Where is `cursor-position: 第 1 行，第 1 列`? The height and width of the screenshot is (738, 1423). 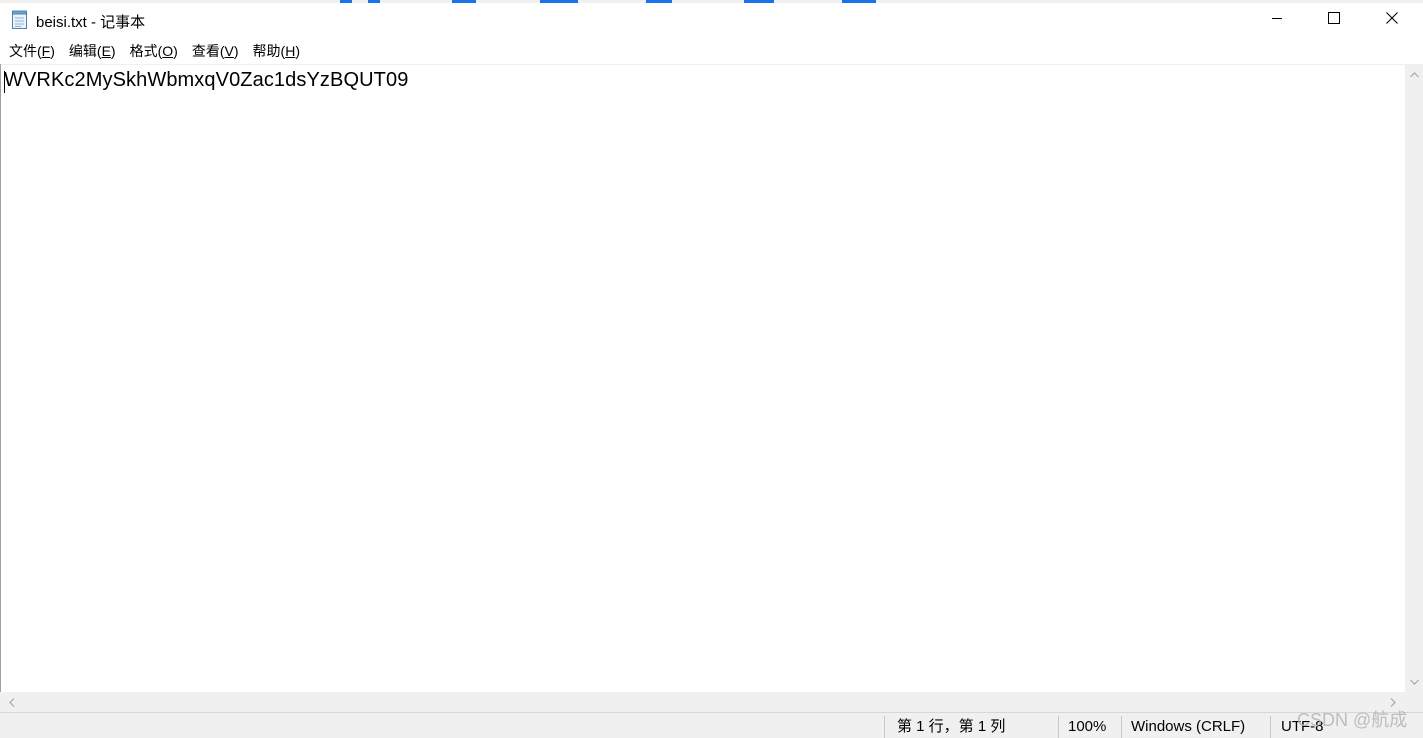 cursor-position: 第 1 行，第 1 列 is located at coordinates (951, 726).